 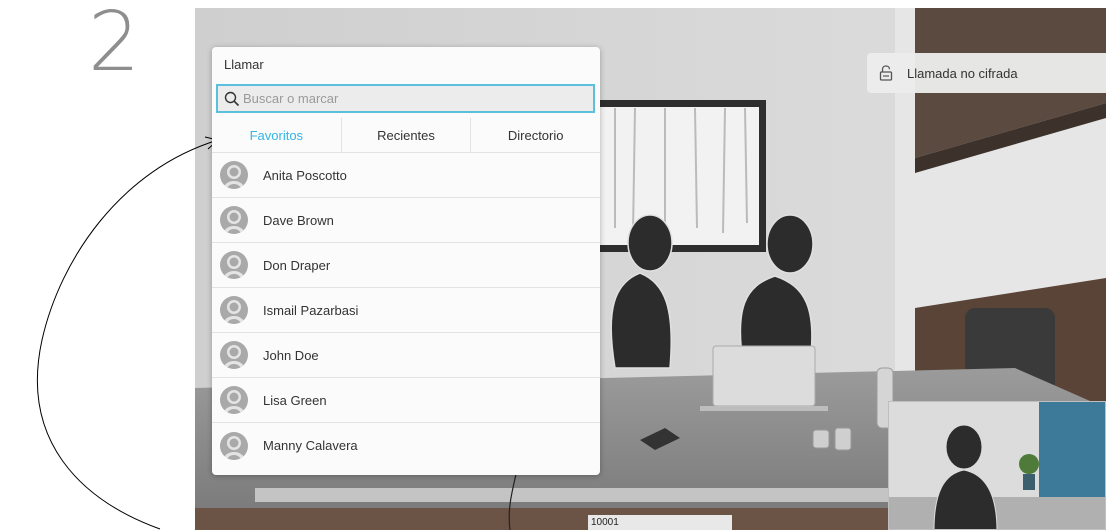 I want to click on contact-name: John Doe, so click(x=291, y=355).